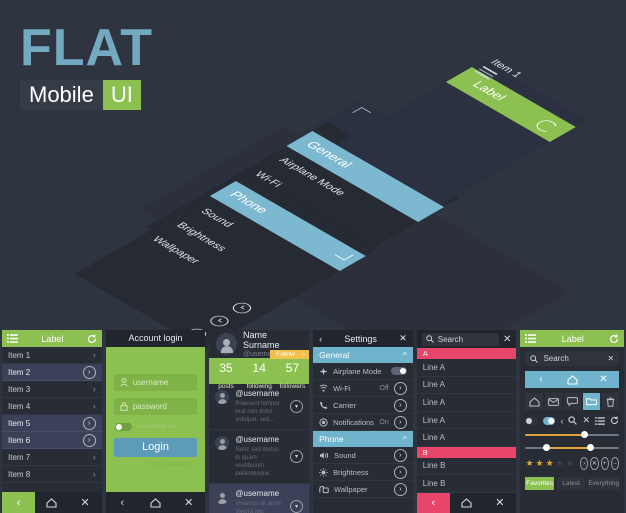  Describe the element at coordinates (52, 338) in the screenshot. I see `list-header-label: Label` at that location.